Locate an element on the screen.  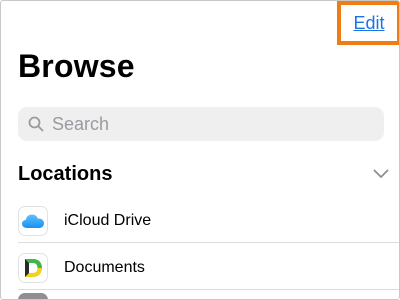
search-input is located at coordinates (202, 124).